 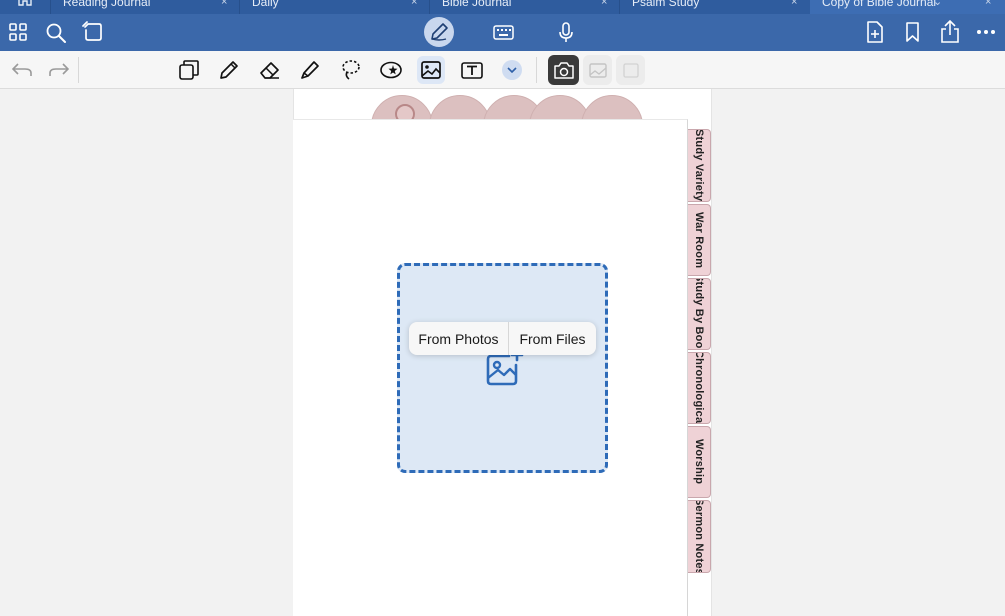 What do you see at coordinates (265, 4) in the screenshot?
I see `tab-label: Daily` at bounding box center [265, 4].